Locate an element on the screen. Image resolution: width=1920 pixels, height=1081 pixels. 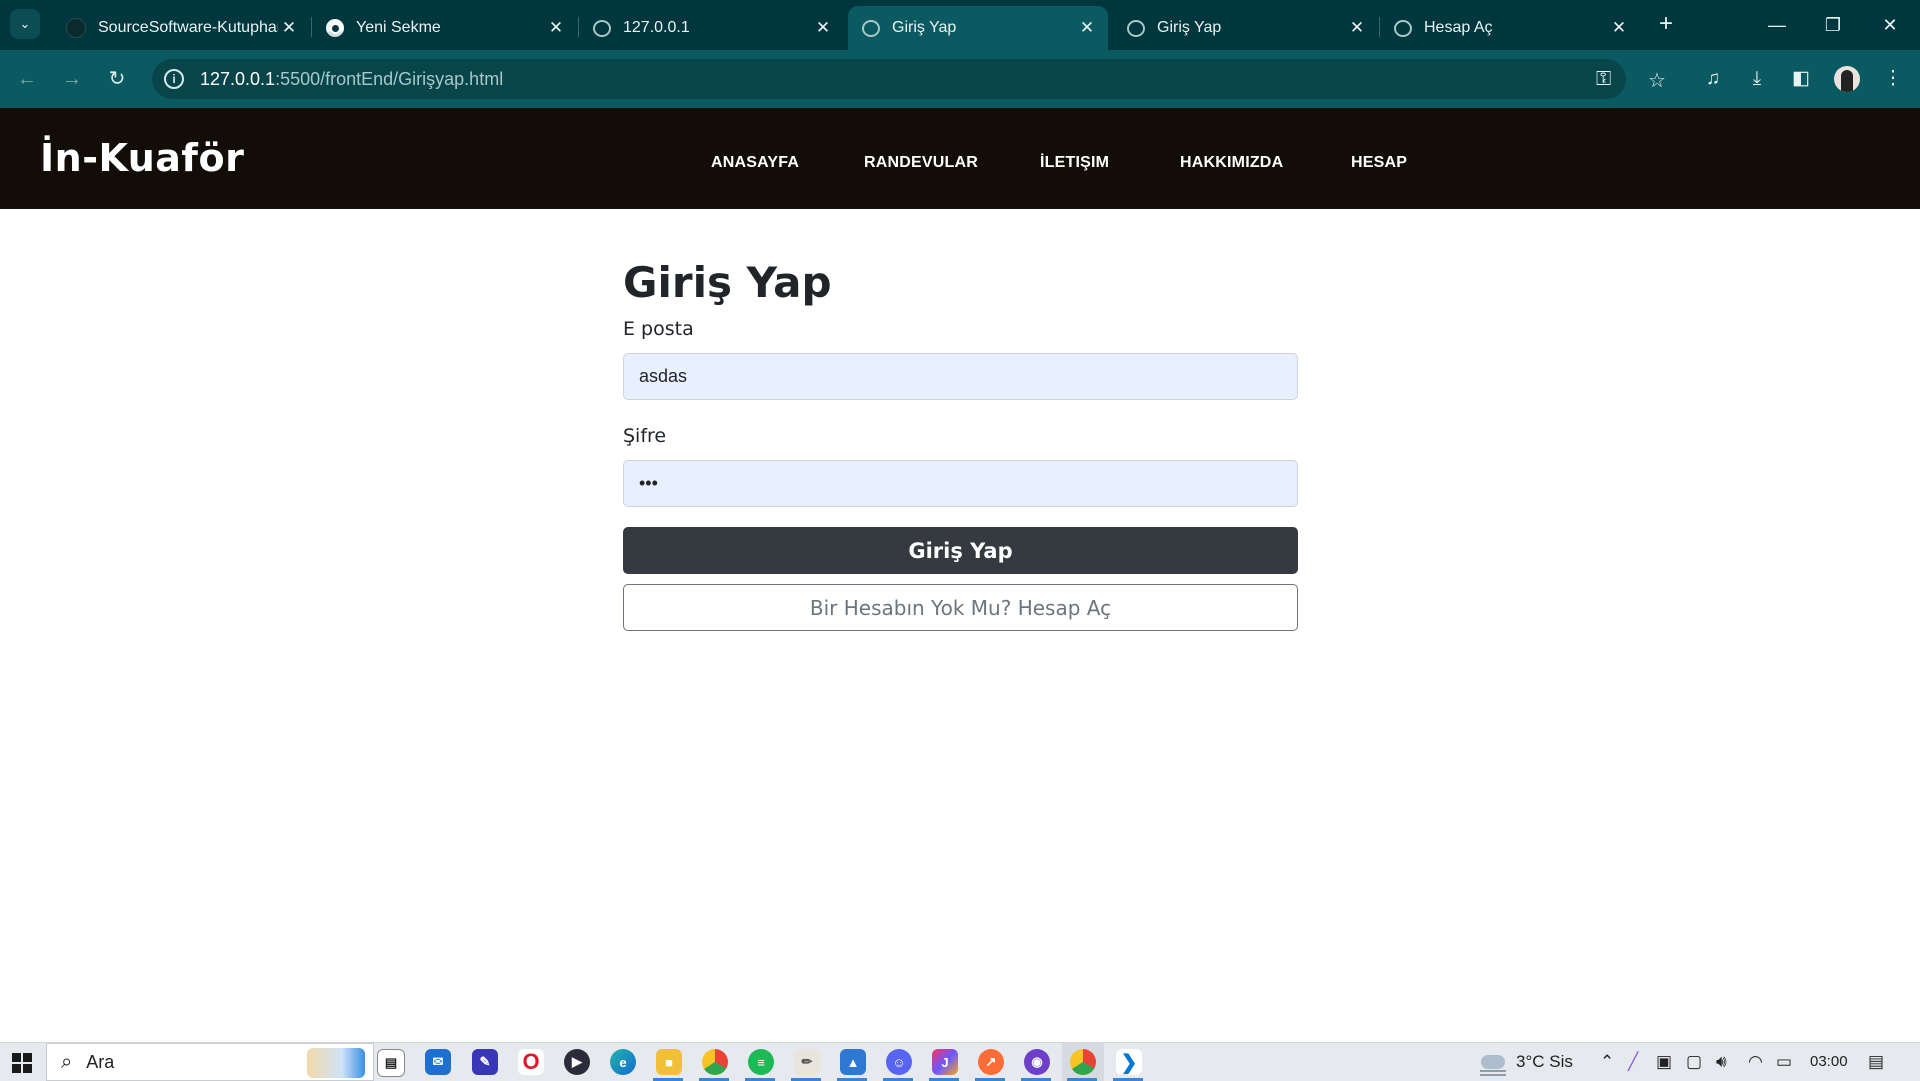
restore-icon: ❐ is located at coordinates (1833, 25).